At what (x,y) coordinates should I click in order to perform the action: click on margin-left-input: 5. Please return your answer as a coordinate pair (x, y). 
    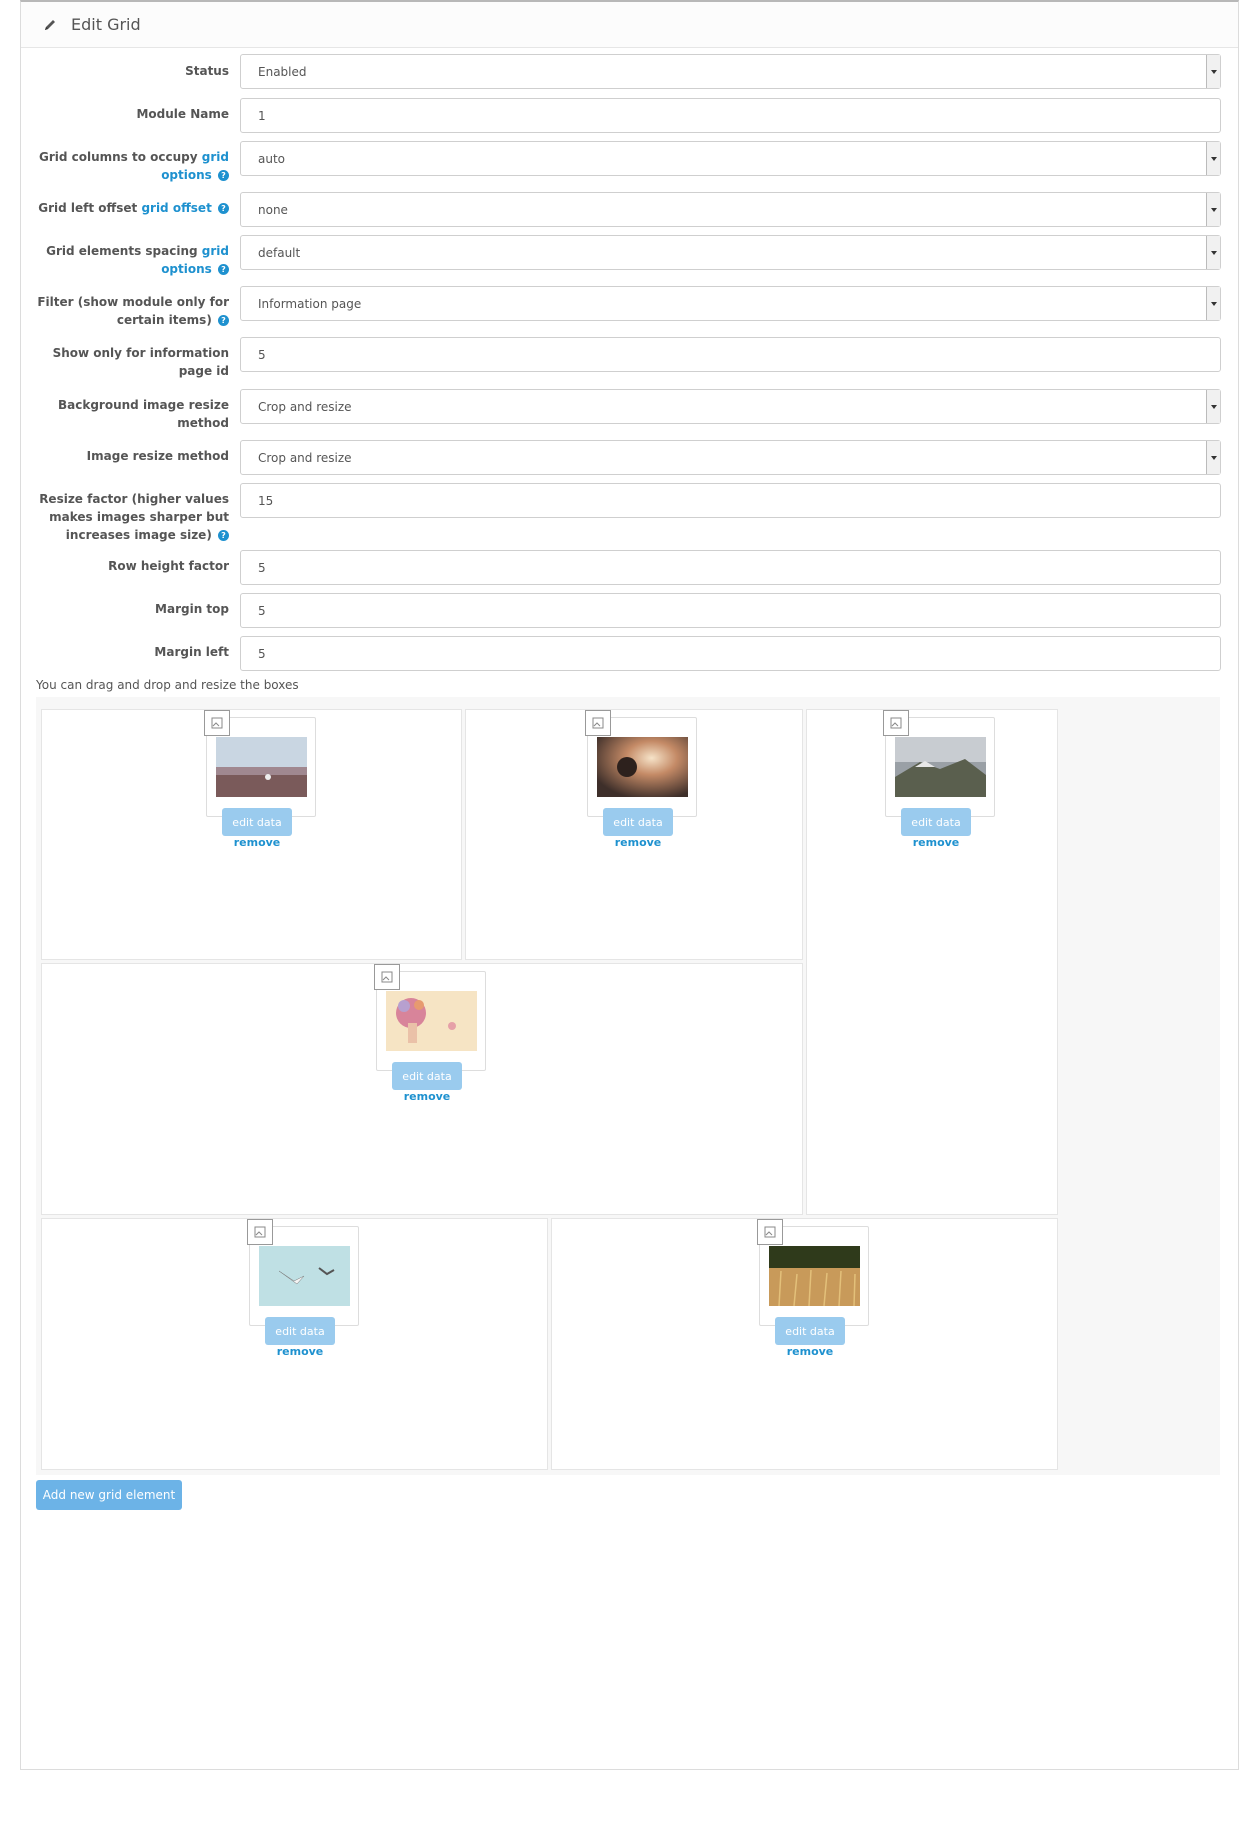
    Looking at the image, I should click on (730, 653).